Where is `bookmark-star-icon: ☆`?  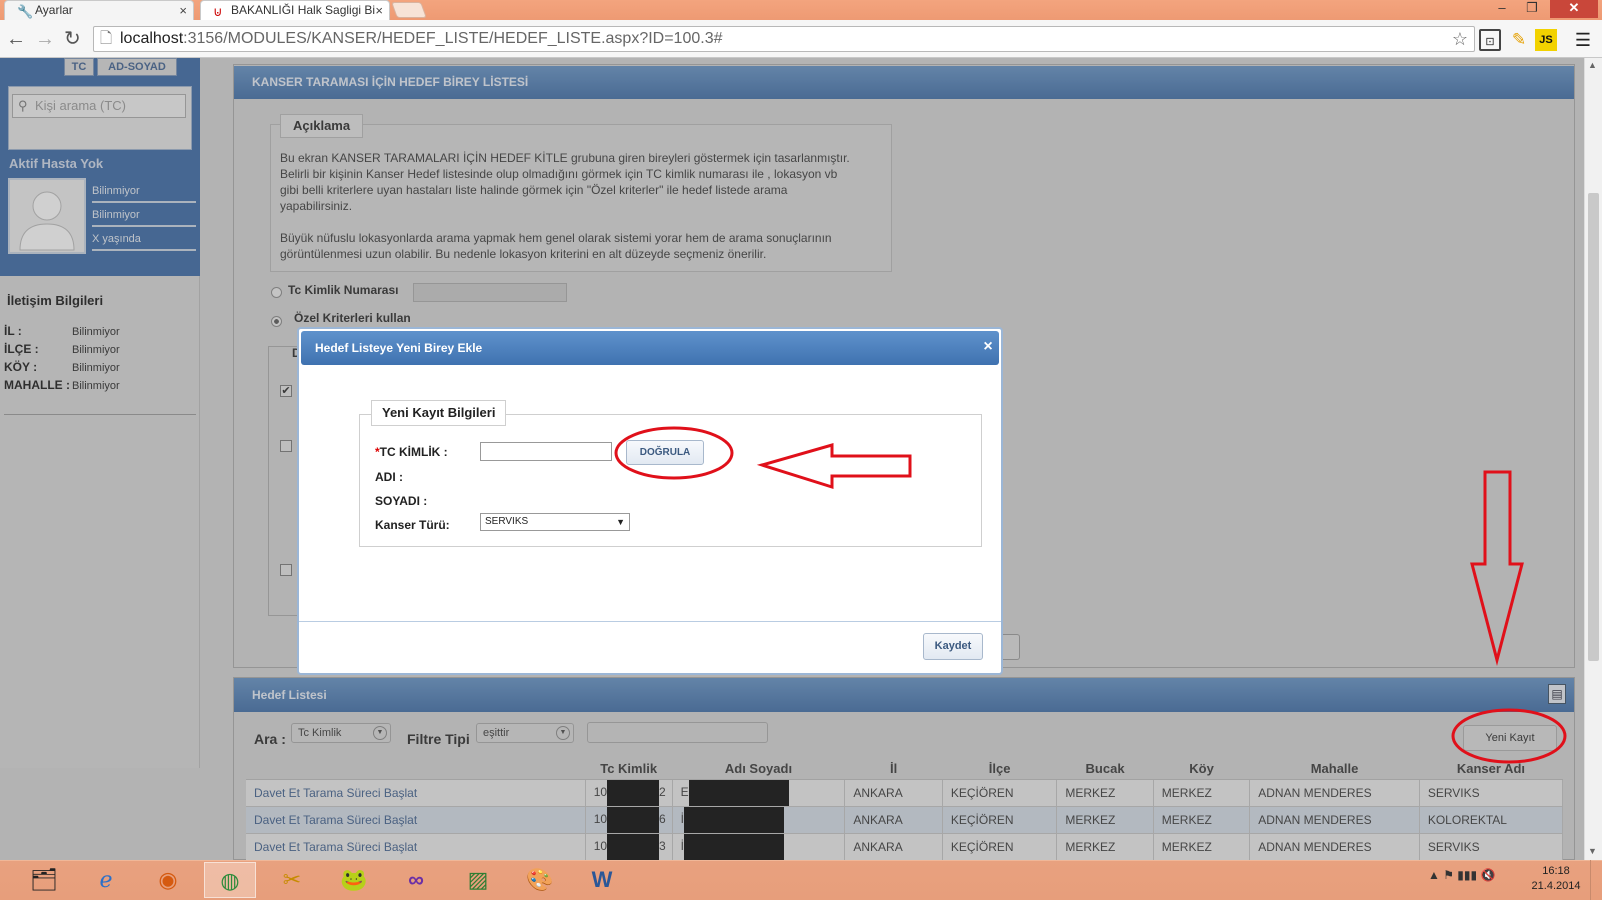
bookmark-star-icon: ☆ is located at coordinates (1460, 39).